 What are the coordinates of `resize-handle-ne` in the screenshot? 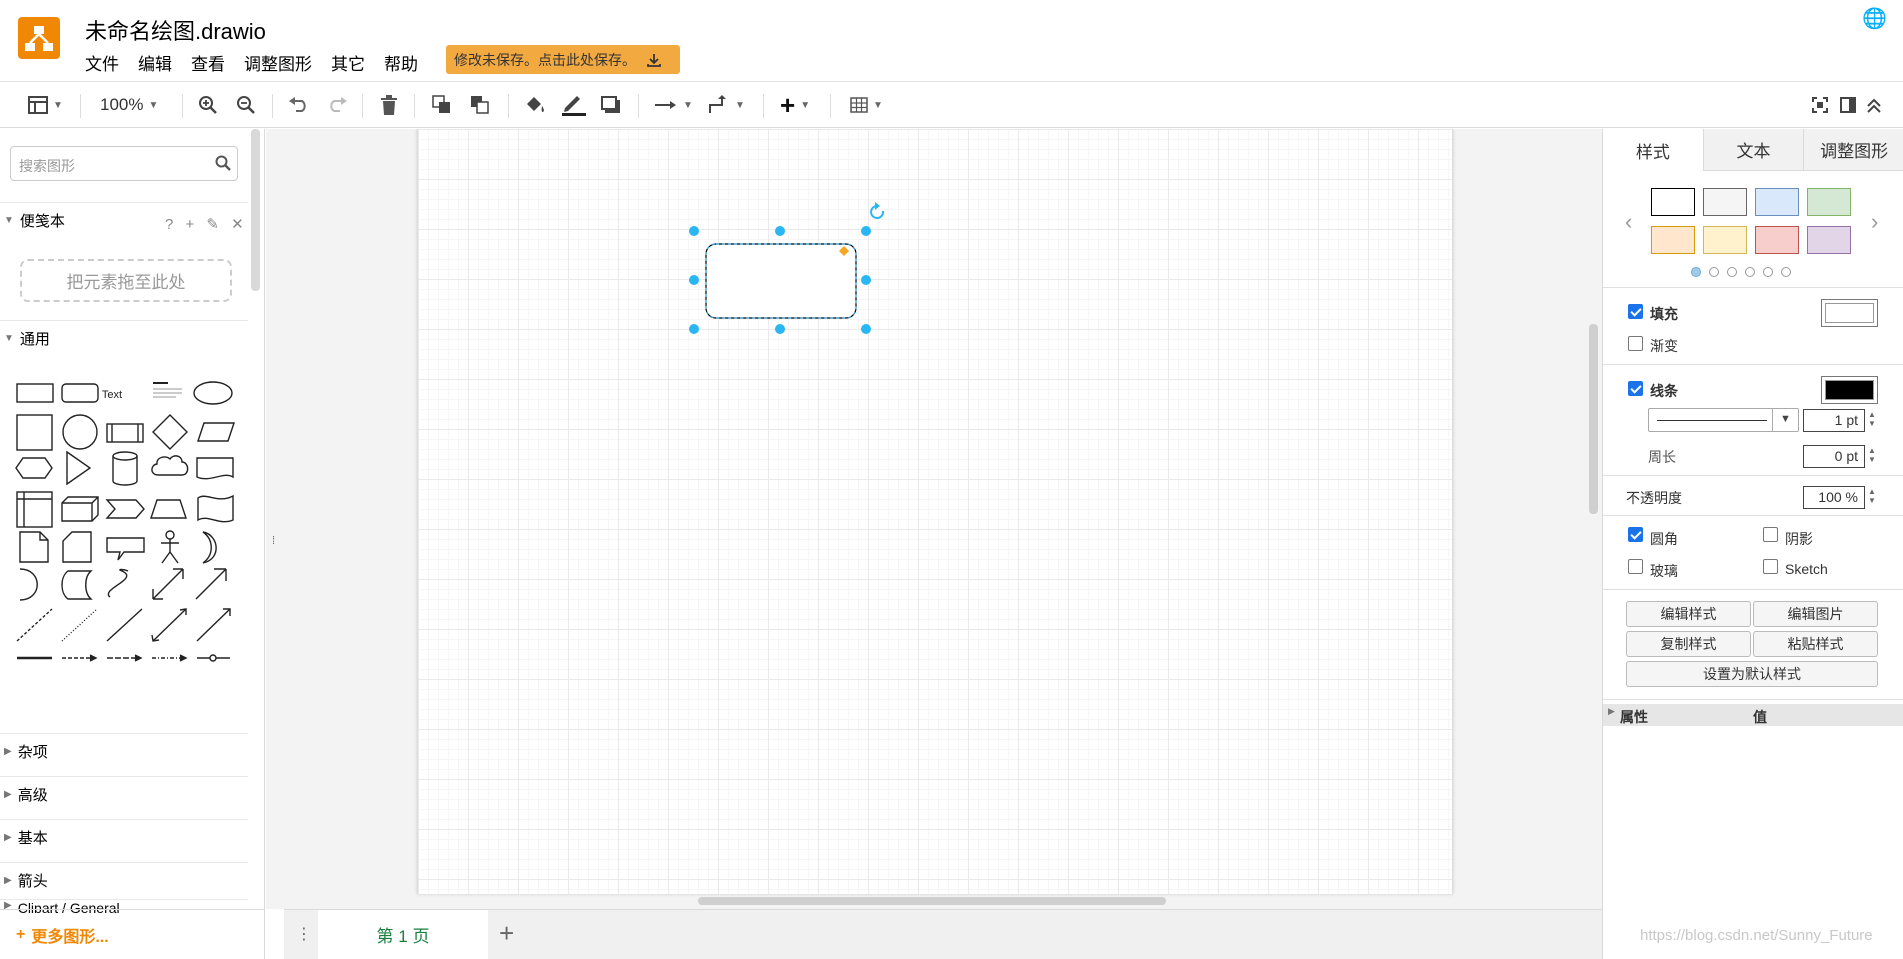 It's located at (866, 231).